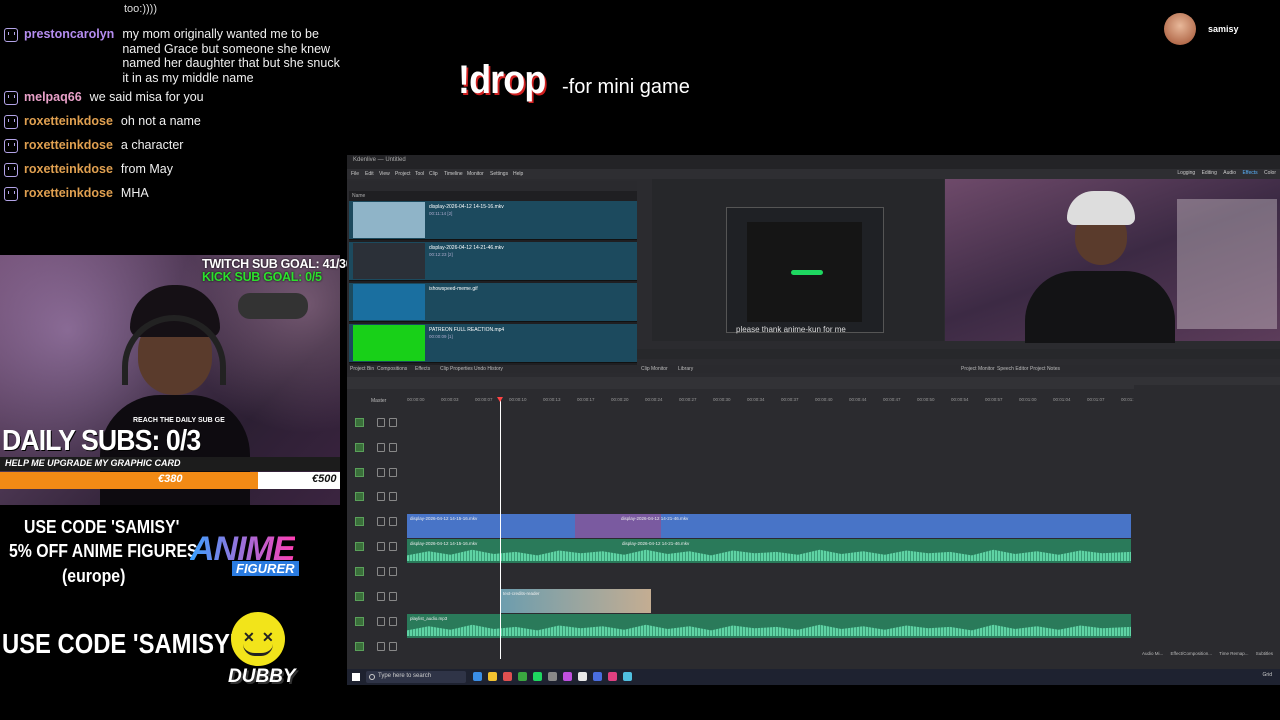  Describe the element at coordinates (1207, 525) in the screenshot. I see `effects-panel` at that location.